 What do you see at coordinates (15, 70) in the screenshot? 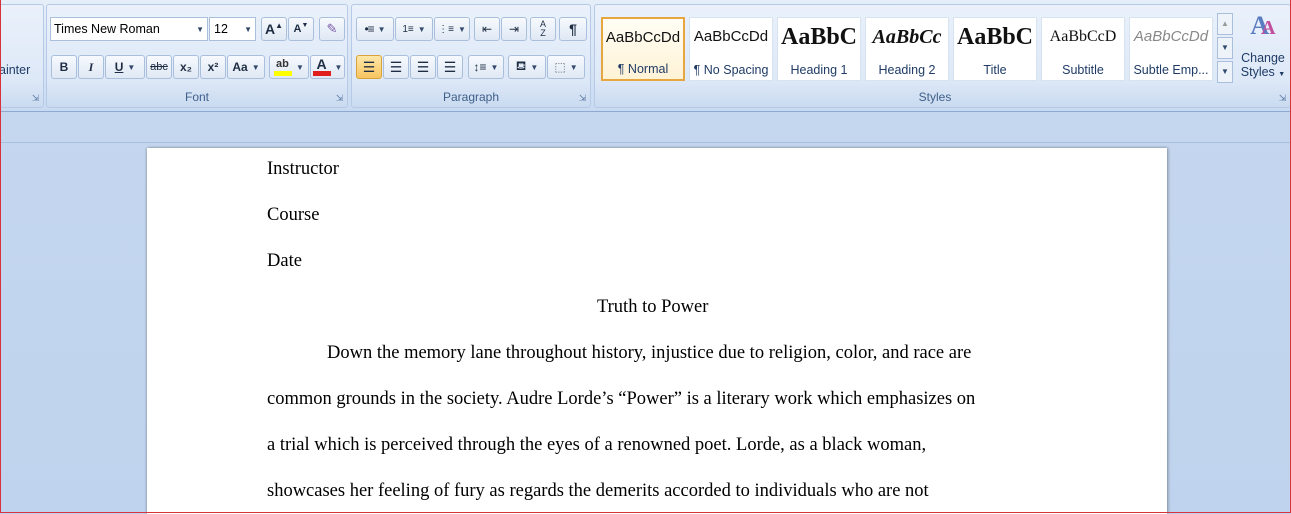
I see `format-painter-button: ainter` at bounding box center [15, 70].